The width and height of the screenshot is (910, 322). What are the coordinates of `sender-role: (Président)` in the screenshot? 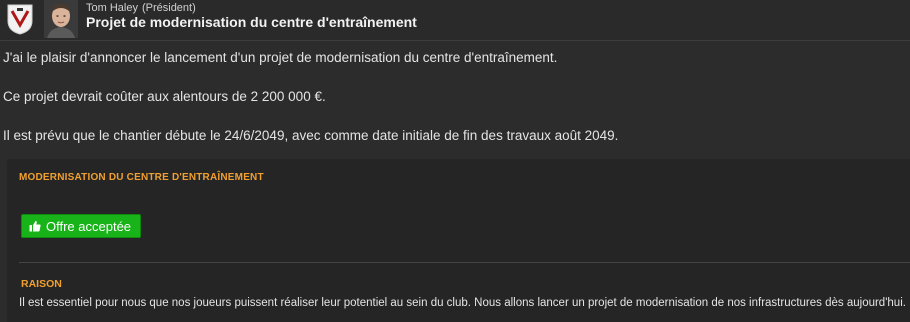 It's located at (168, 8).